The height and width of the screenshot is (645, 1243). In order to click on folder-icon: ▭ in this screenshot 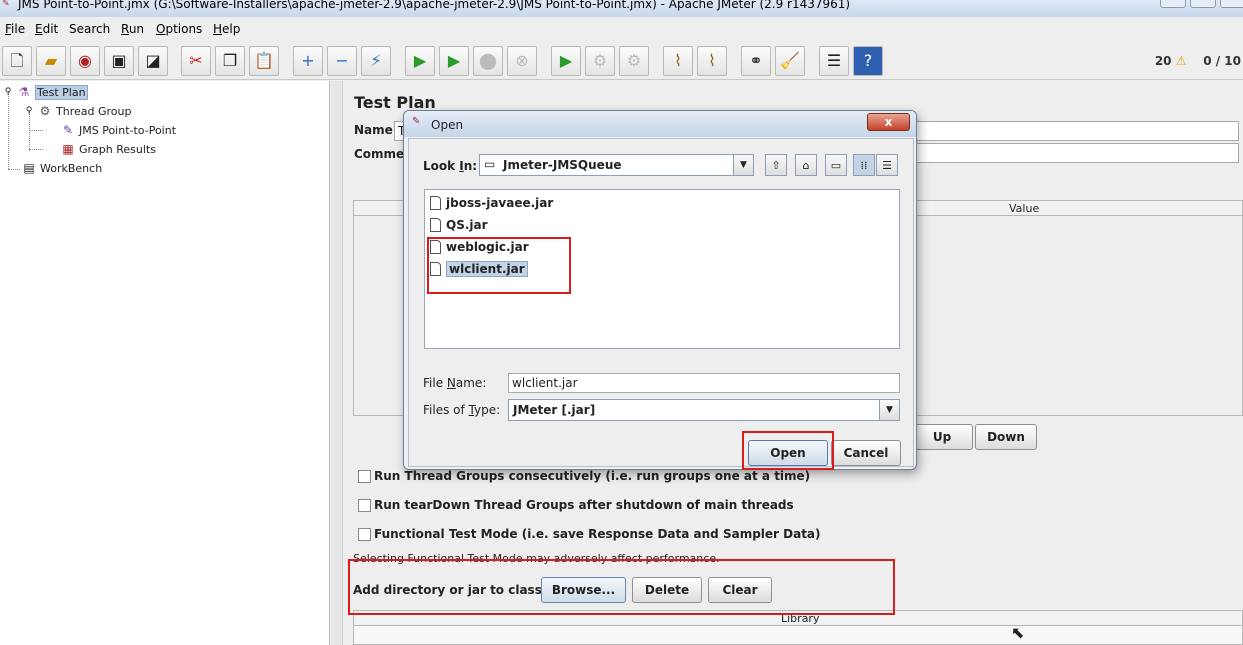, I will do `click(490, 164)`.